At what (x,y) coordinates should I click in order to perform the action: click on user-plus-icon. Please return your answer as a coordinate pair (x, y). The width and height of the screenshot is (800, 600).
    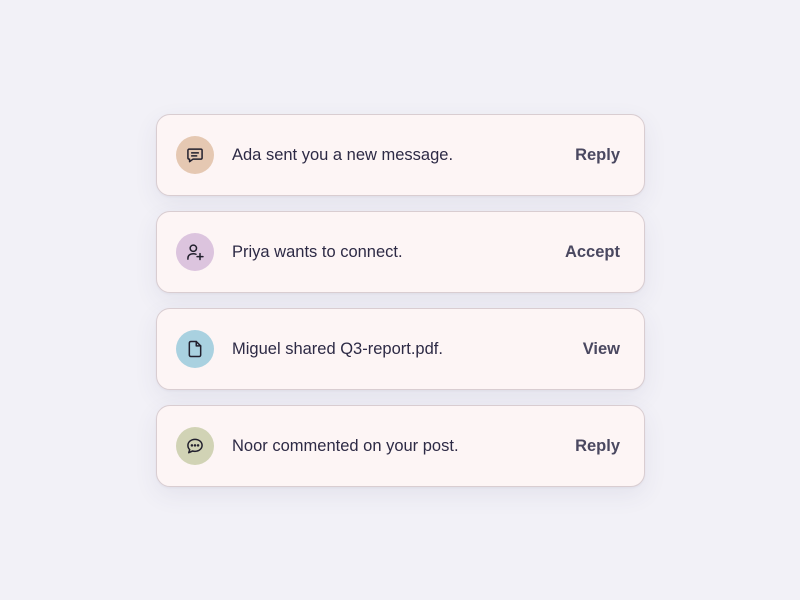
    Looking at the image, I should click on (195, 252).